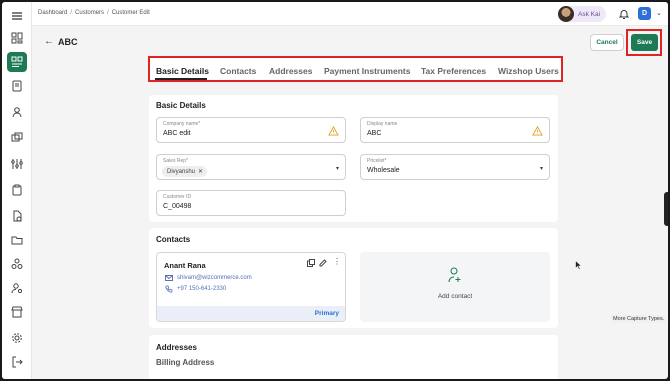 The height and width of the screenshot is (381, 670). What do you see at coordinates (607, 42) in the screenshot?
I see `cancel-button: Cancel` at bounding box center [607, 42].